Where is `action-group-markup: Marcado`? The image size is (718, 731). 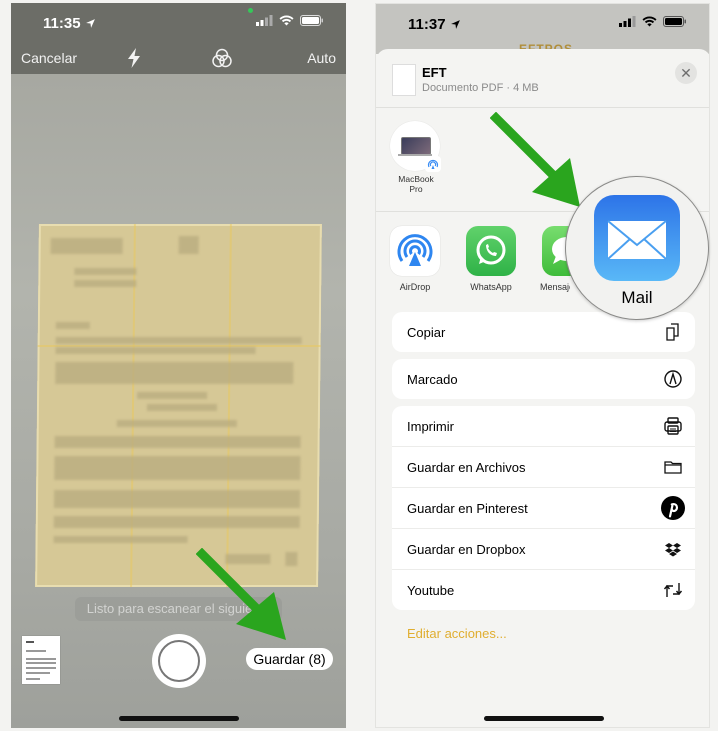
action-group-markup: Marcado is located at coordinates (543, 379).